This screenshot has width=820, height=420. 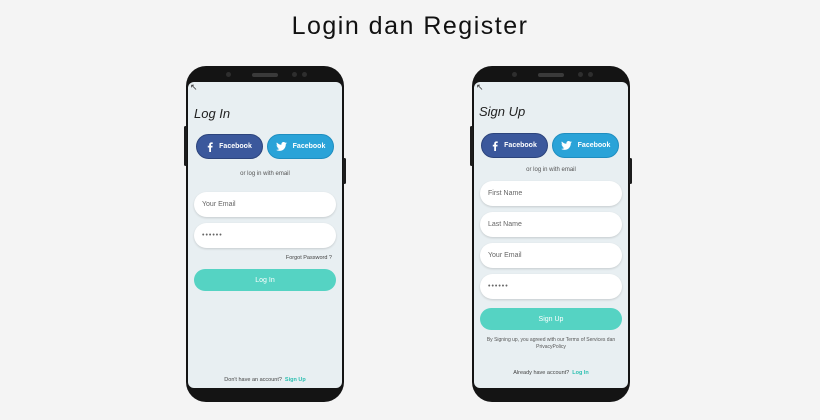 What do you see at coordinates (295, 380) in the screenshot?
I see `signup-link: Sign Up` at bounding box center [295, 380].